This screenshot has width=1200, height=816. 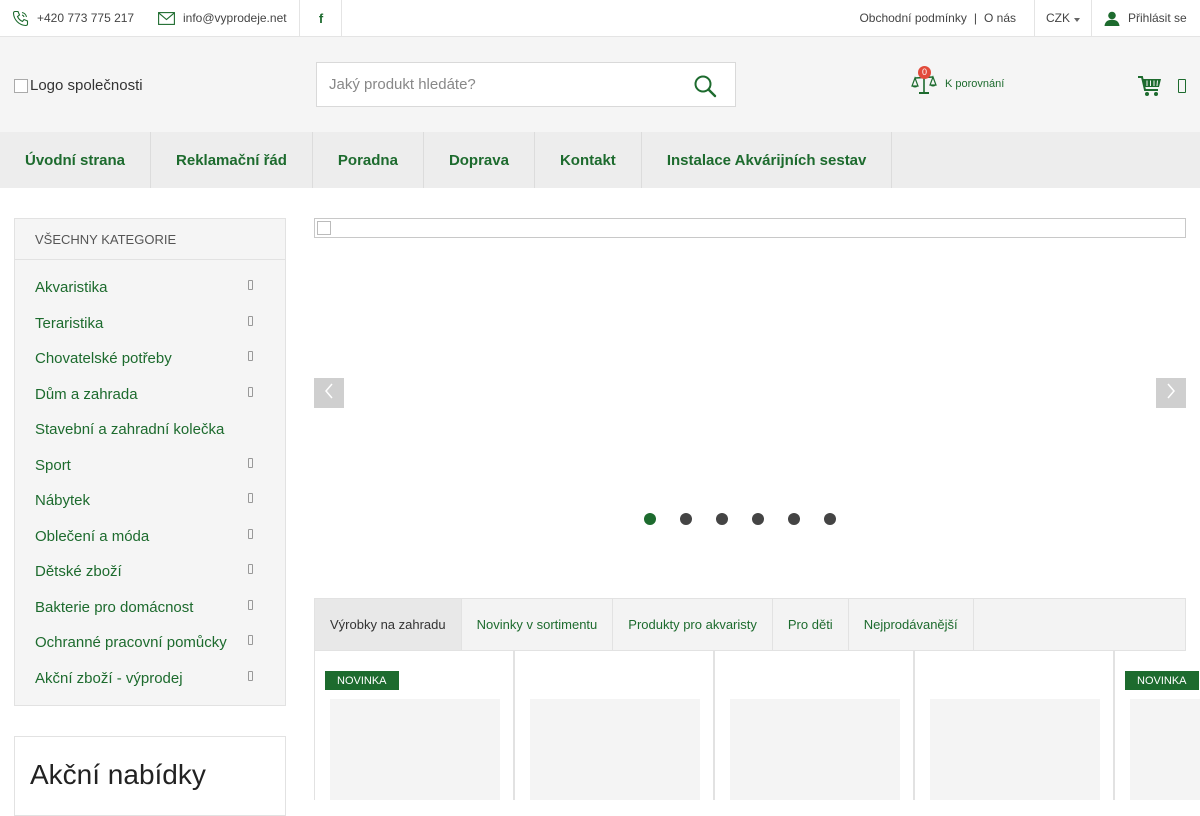 What do you see at coordinates (1063, 18) in the screenshot?
I see `currency-selector: CZK` at bounding box center [1063, 18].